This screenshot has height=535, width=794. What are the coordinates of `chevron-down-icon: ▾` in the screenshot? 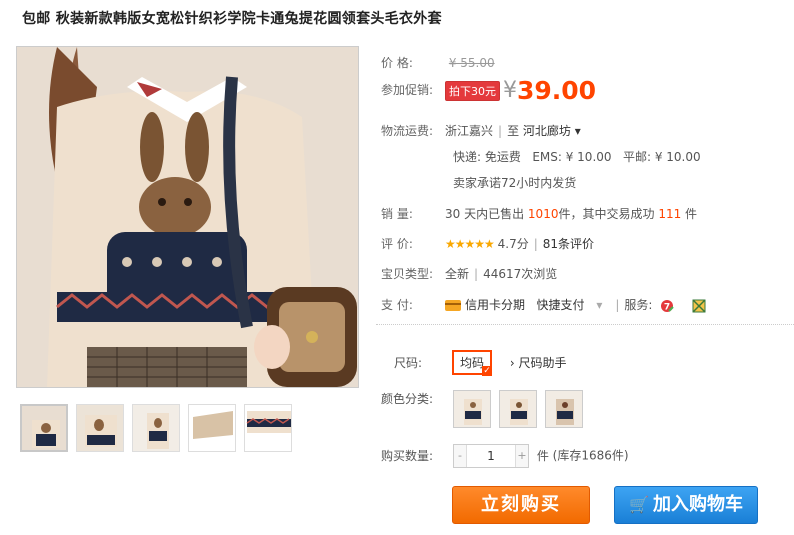 It's located at (577, 131).